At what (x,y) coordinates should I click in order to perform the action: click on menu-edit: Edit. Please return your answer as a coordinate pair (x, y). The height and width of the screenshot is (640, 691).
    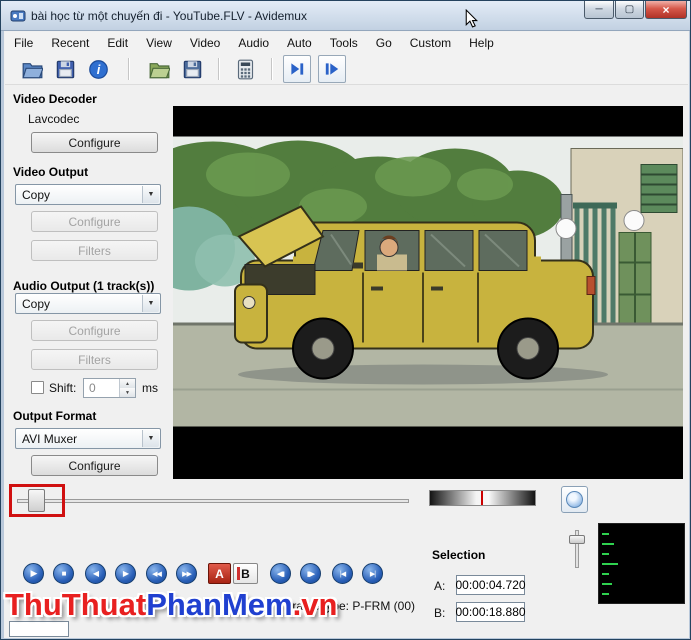
    Looking at the image, I should click on (117, 43).